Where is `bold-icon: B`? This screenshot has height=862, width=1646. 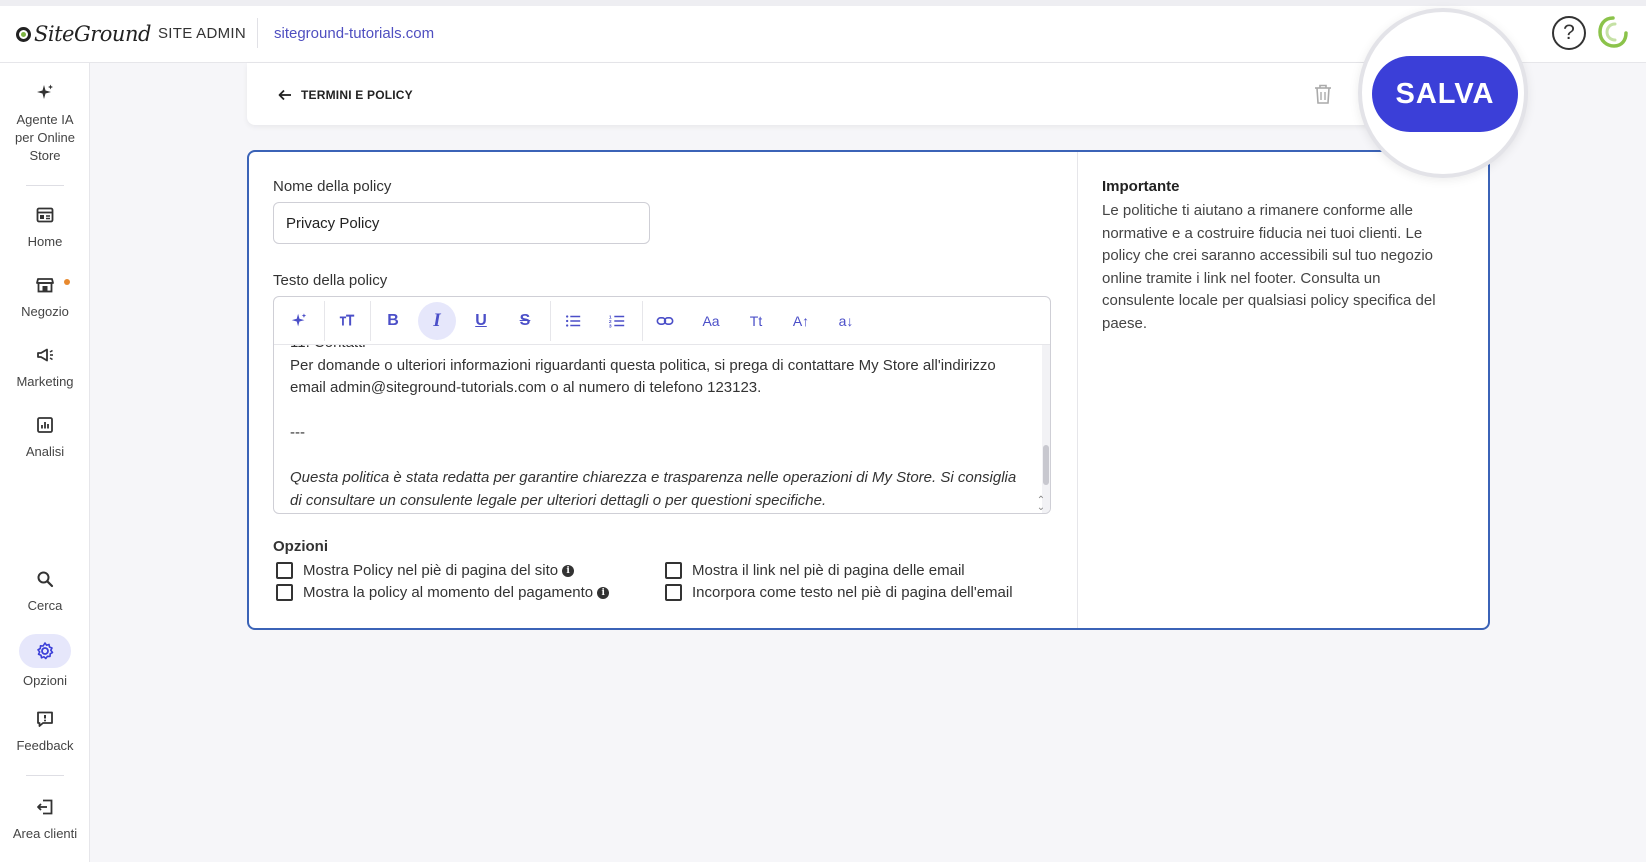 bold-icon: B is located at coordinates (393, 320).